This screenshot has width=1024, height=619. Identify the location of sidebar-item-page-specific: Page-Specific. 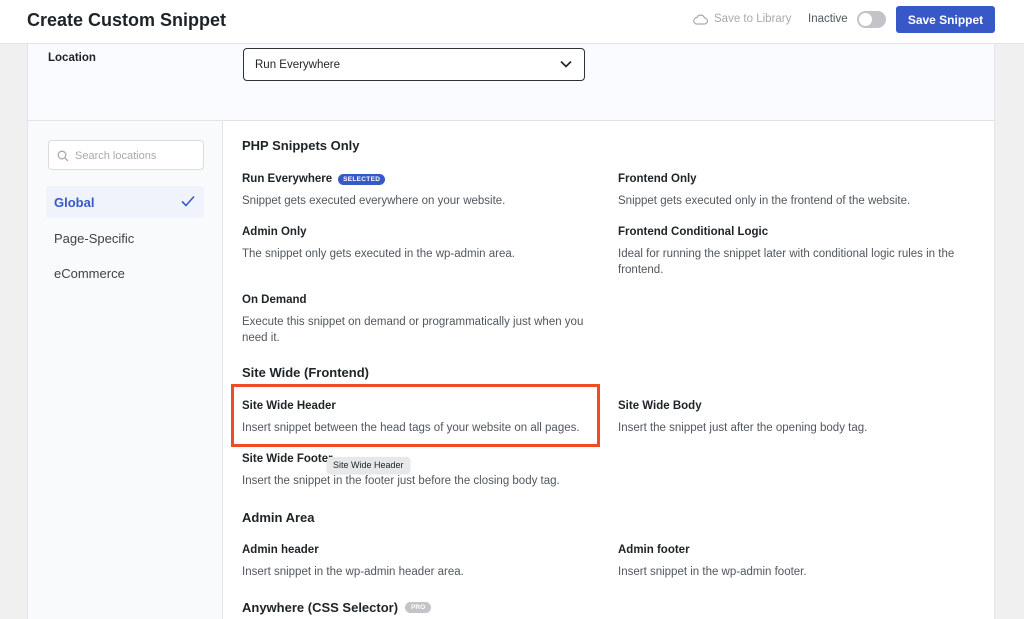
(125, 238).